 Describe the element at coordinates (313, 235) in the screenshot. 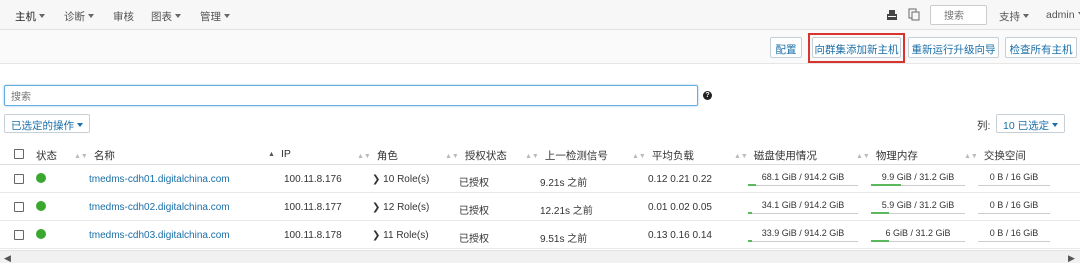

I see `host-ip: 100.11.8.178` at that location.